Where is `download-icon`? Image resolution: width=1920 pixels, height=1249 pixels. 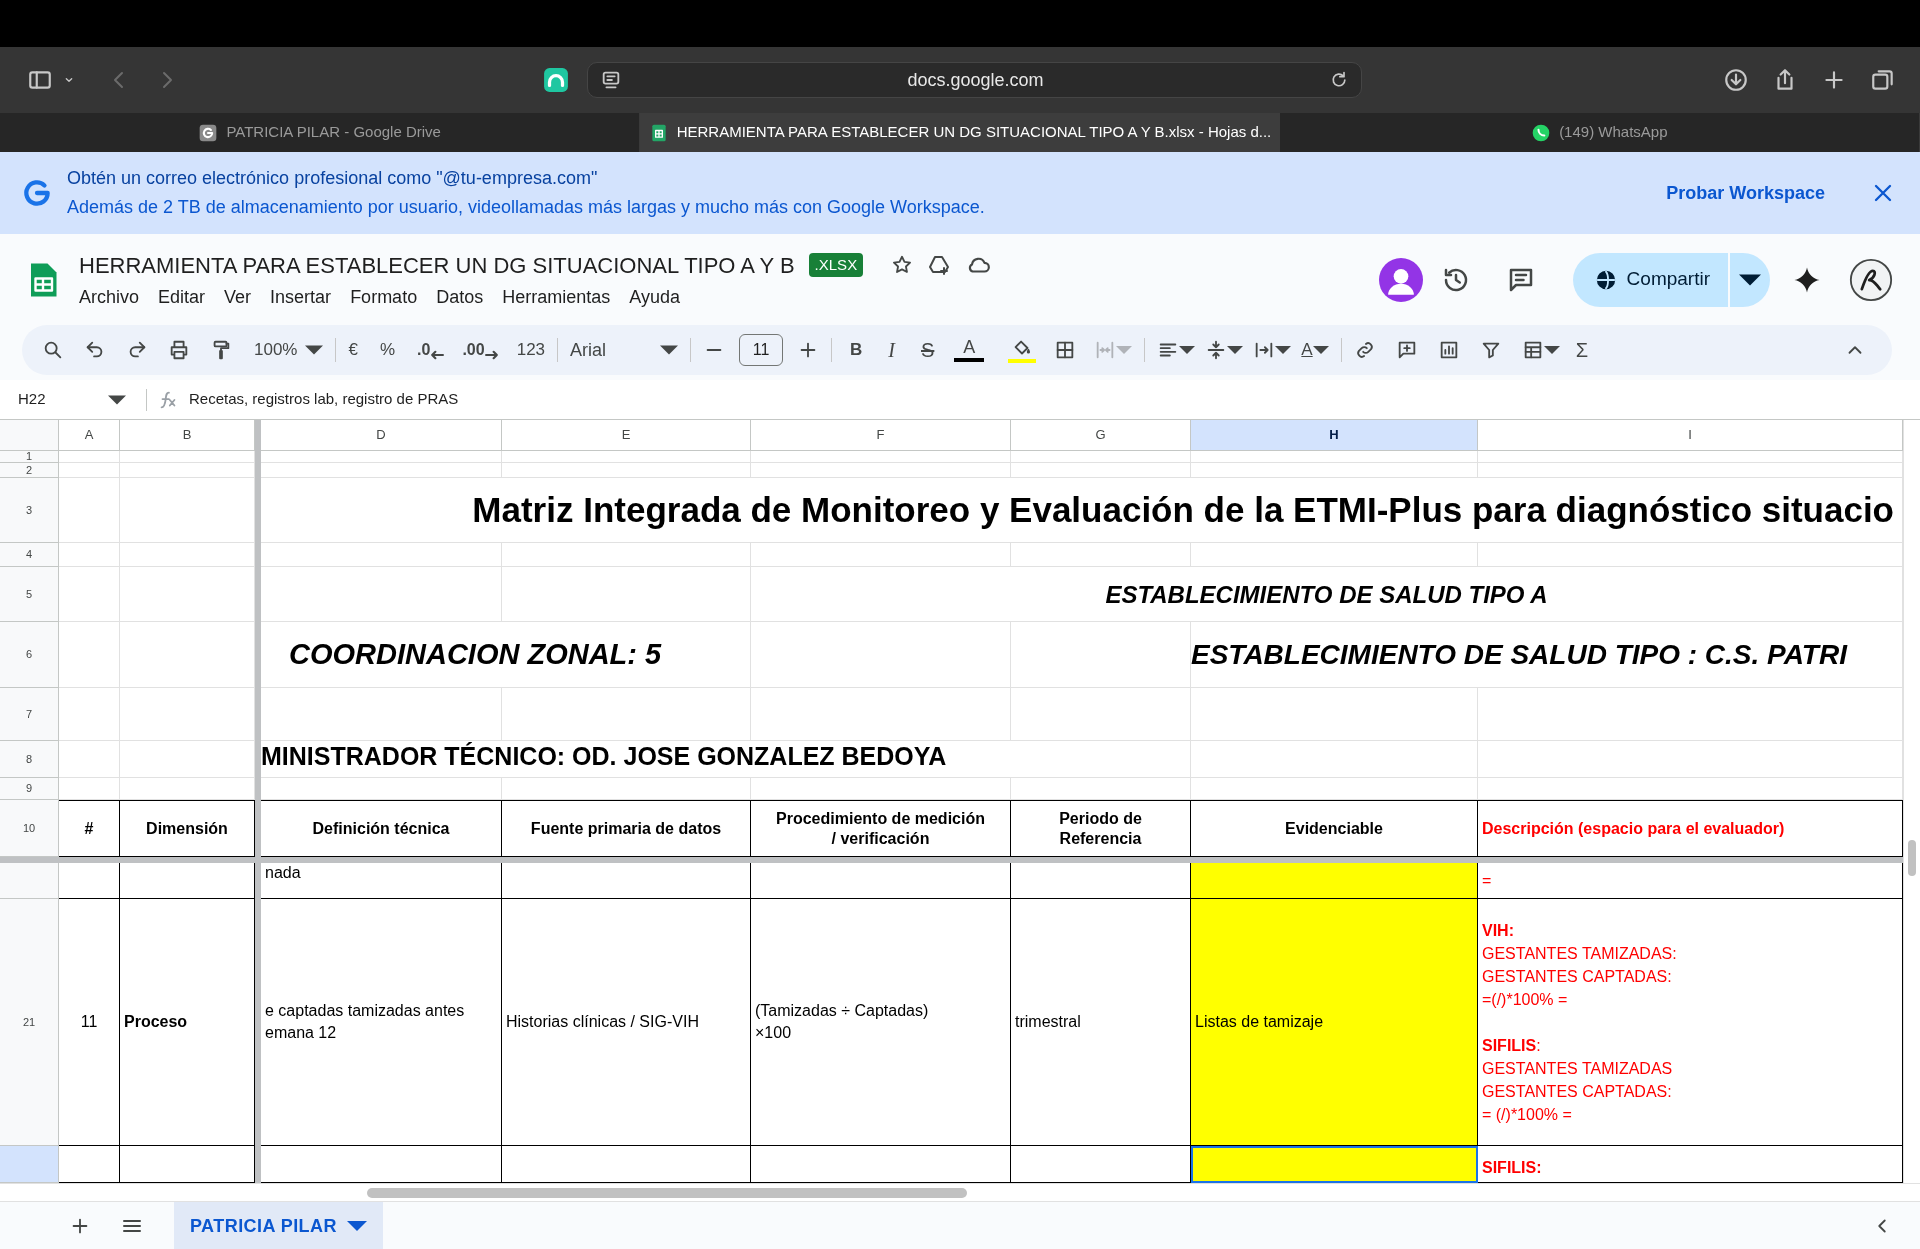
download-icon is located at coordinates (1736, 80).